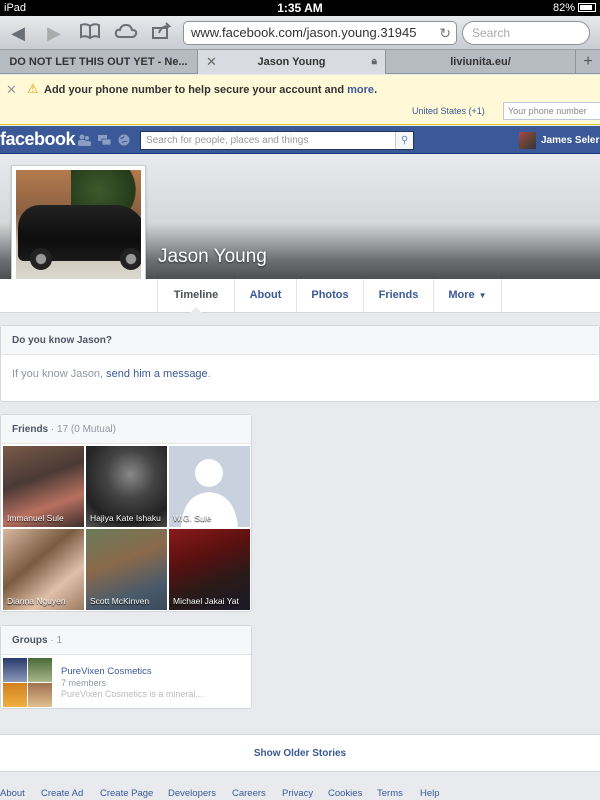  Describe the element at coordinates (126, 793) in the screenshot. I see `footer-link-create-page: Create Page` at that location.